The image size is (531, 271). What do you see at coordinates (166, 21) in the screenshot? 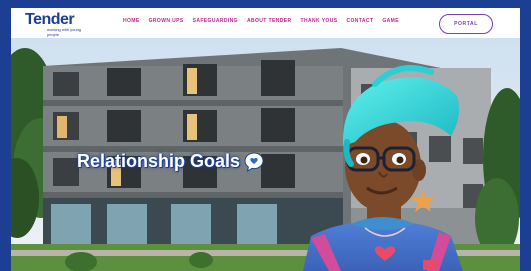
I see `nav-grown-ups: GROWN UPS` at bounding box center [166, 21].